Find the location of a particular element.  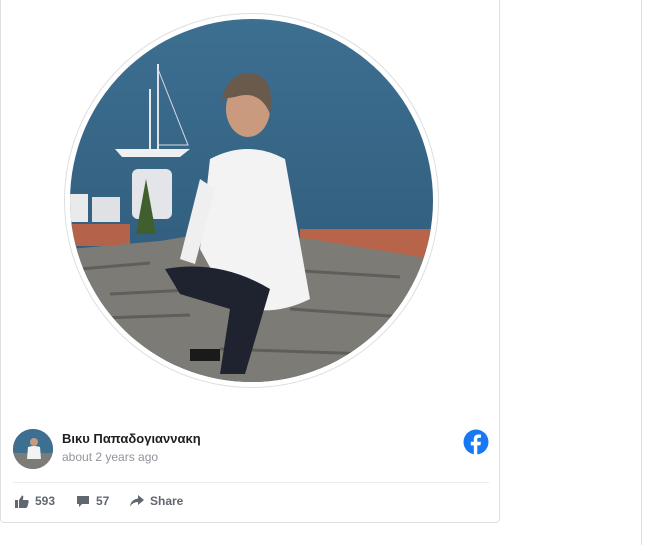

post-timestamp: about 2 years ago is located at coordinates (110, 457).